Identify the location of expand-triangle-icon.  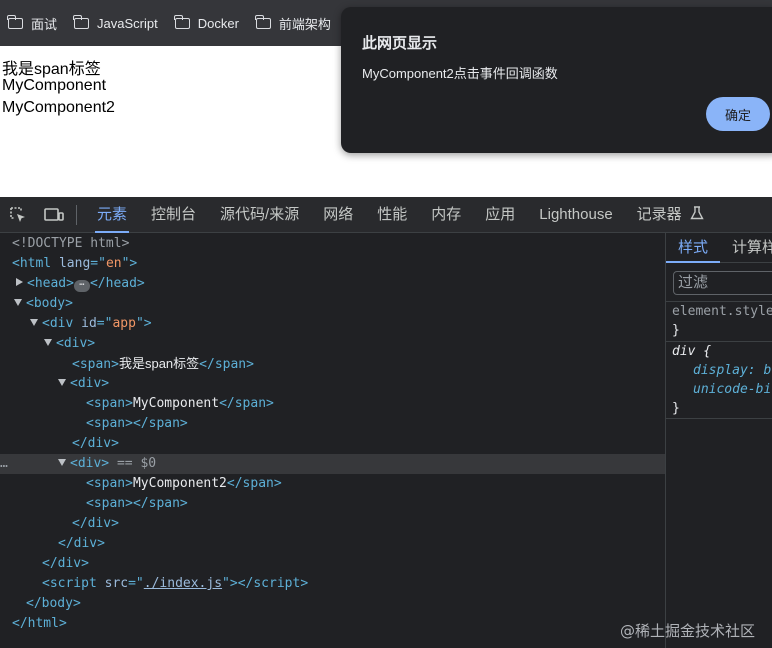
(19, 282).